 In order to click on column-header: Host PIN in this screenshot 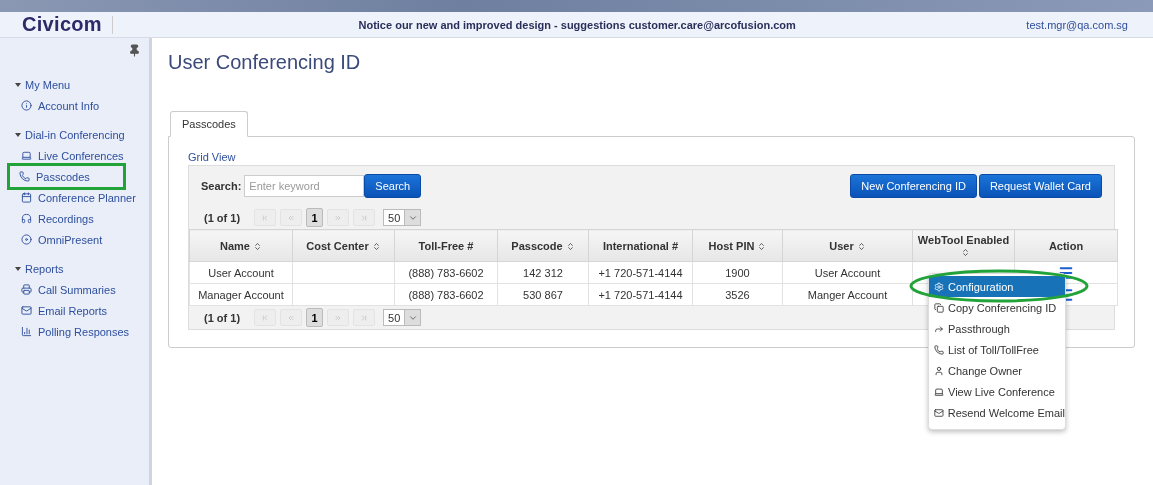, I will do `click(737, 245)`.